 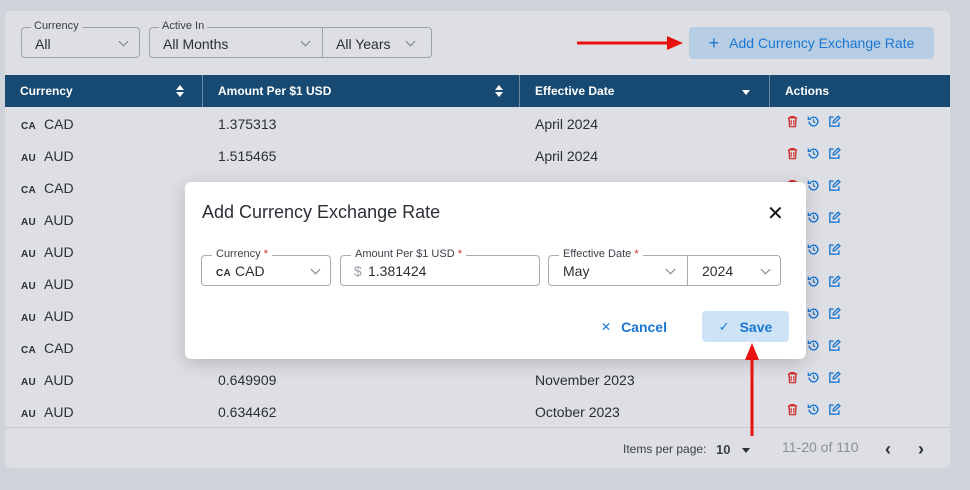 I want to click on table-row: AU AUD 0.649909 November 2023, so click(x=477, y=379).